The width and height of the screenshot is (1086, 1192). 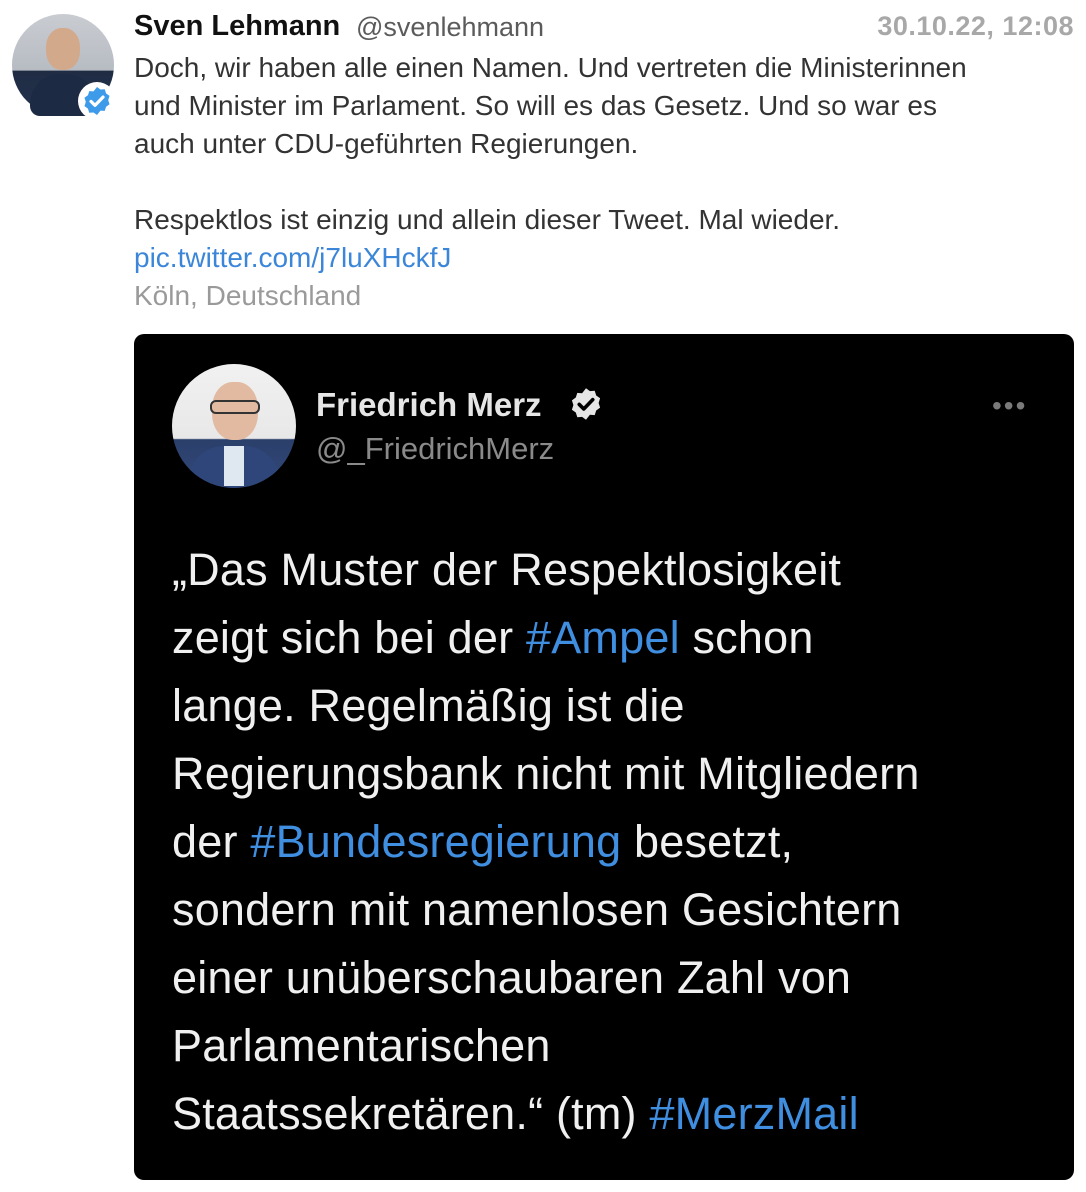 I want to click on quote-line: Staatssekretären.“ (tm) #MerzMail, so click(x=607, y=1114).